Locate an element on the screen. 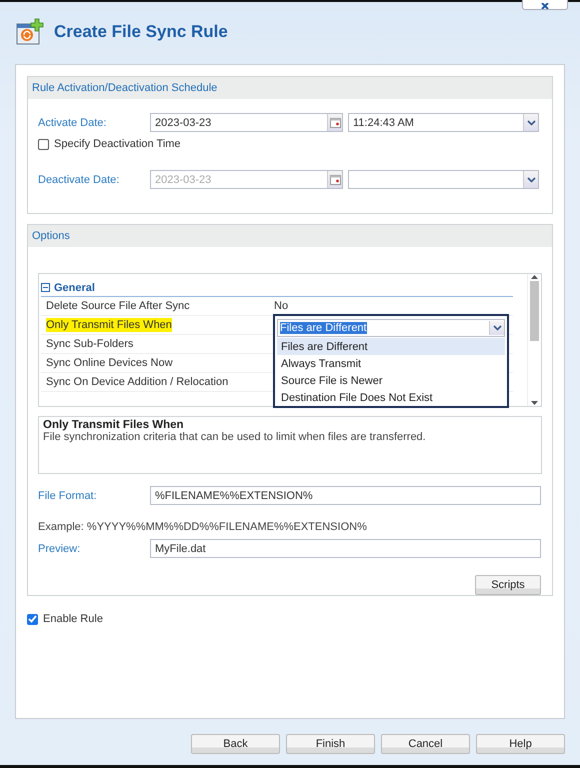 The width and height of the screenshot is (580, 768). sync-file-icon is located at coordinates (30, 32).